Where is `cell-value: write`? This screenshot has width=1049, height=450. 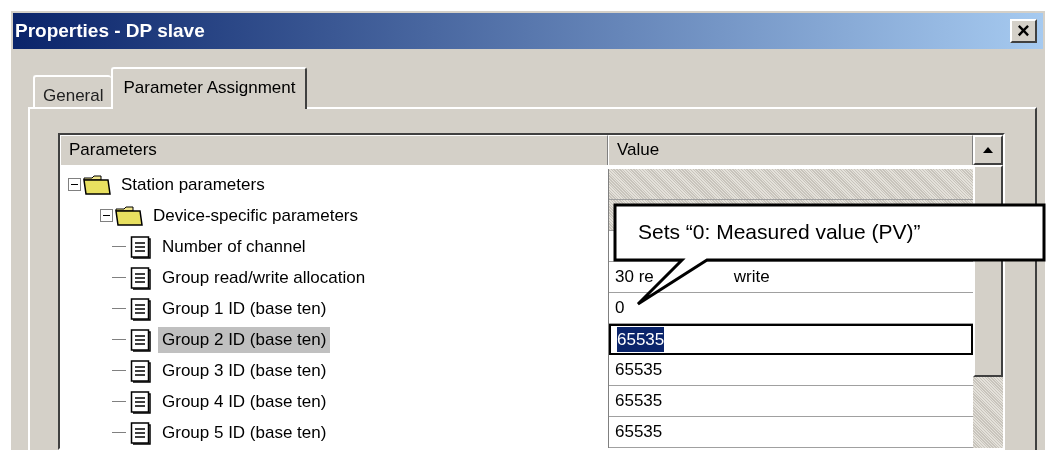
cell-value: write is located at coordinates (751, 277).